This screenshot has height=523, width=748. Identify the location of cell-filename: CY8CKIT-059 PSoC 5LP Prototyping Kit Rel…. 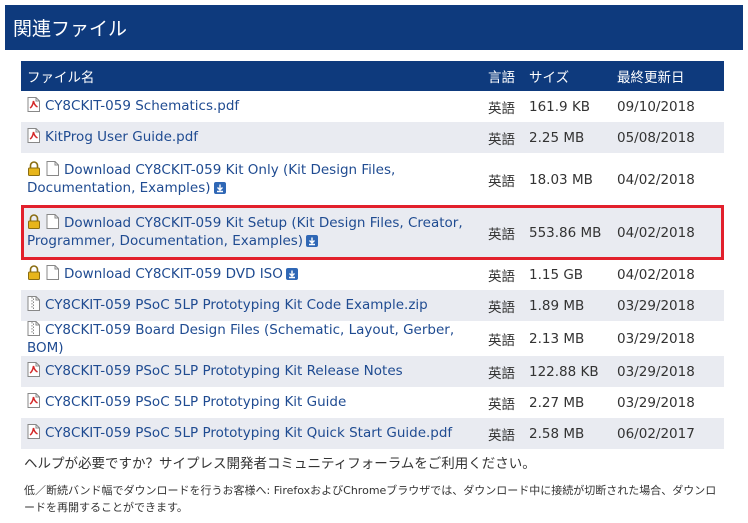
(251, 371).